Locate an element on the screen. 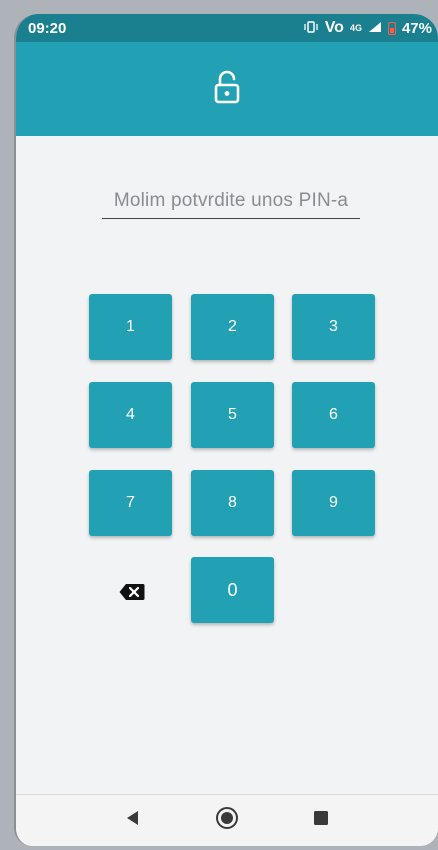 The image size is (438, 850). volte-icon: Vo is located at coordinates (334, 27).